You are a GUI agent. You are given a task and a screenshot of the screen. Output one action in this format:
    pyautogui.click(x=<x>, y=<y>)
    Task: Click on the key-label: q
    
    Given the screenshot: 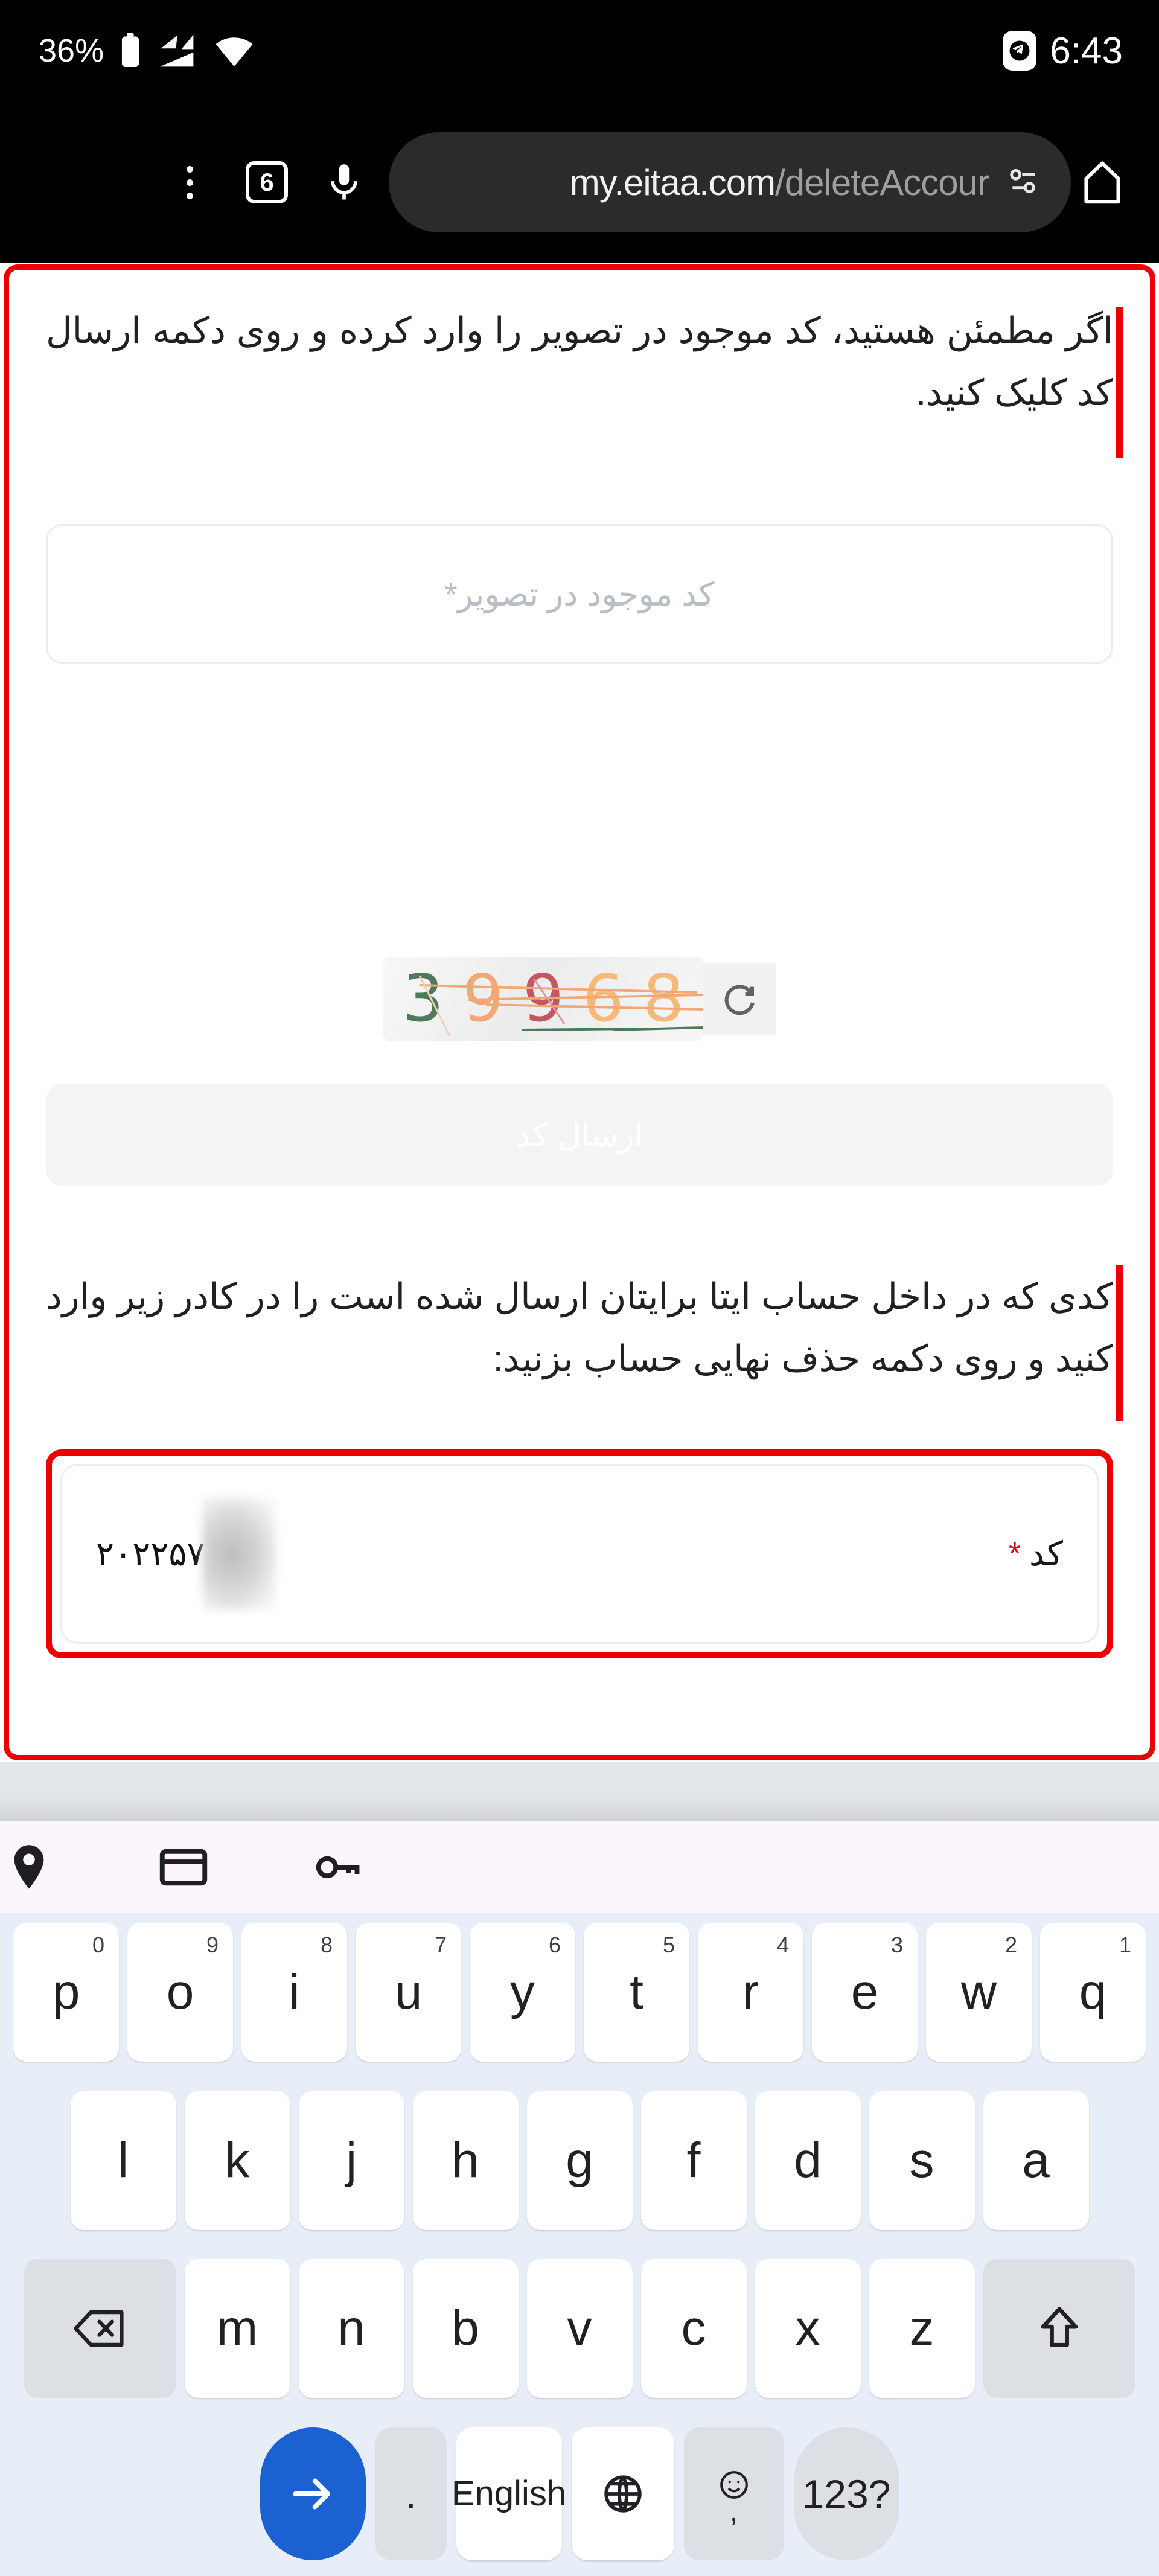 What is the action you would take?
    pyautogui.click(x=1093, y=1992)
    